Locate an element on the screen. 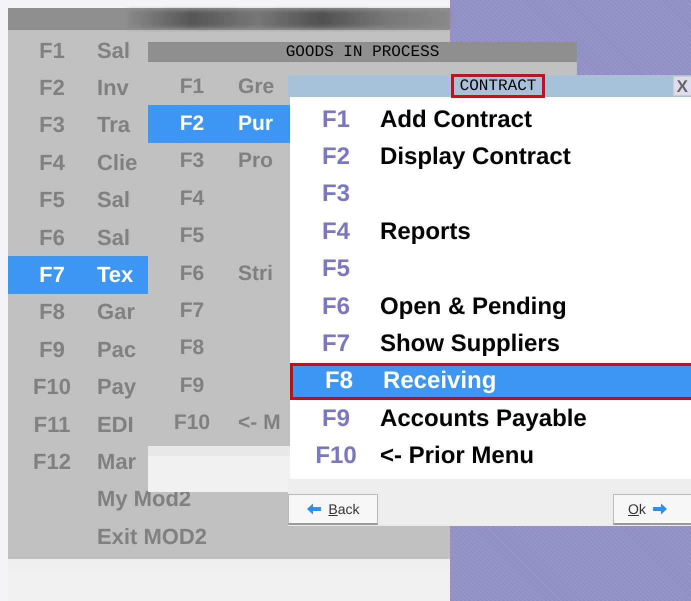  menu-item: F10 <- Prior Menu is located at coordinates (490, 456).